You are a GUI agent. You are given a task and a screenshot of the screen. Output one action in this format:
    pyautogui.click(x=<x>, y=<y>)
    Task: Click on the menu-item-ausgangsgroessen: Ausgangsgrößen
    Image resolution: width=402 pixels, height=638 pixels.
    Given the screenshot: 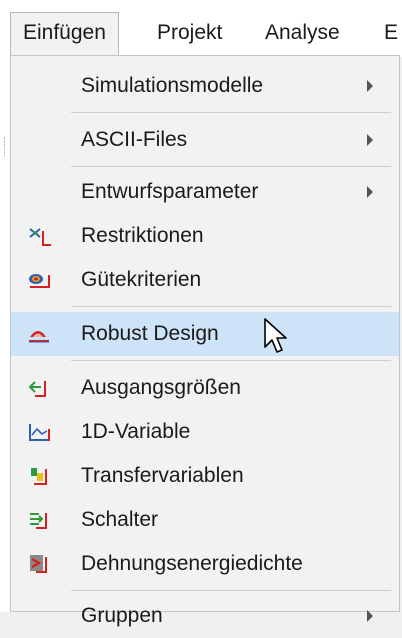 What is the action you would take?
    pyautogui.click(x=205, y=388)
    